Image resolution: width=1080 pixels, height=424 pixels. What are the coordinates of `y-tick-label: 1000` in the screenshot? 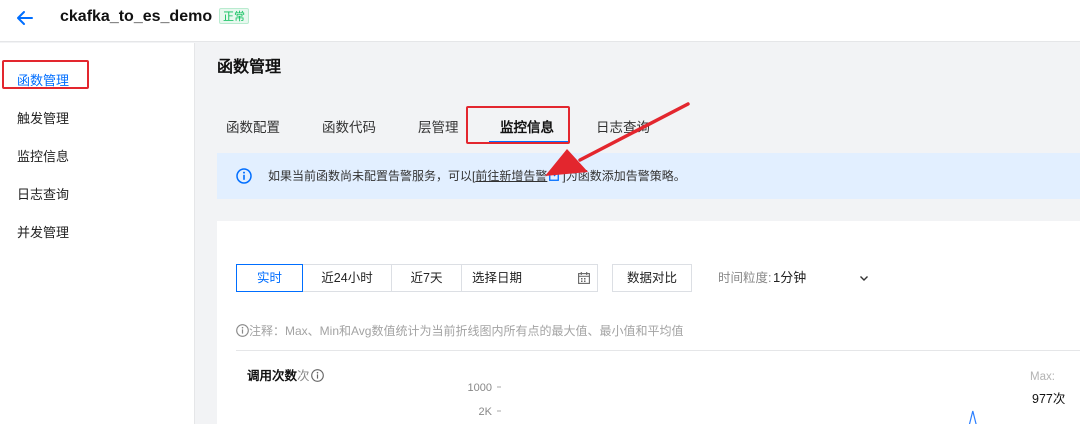 It's located at (480, 388).